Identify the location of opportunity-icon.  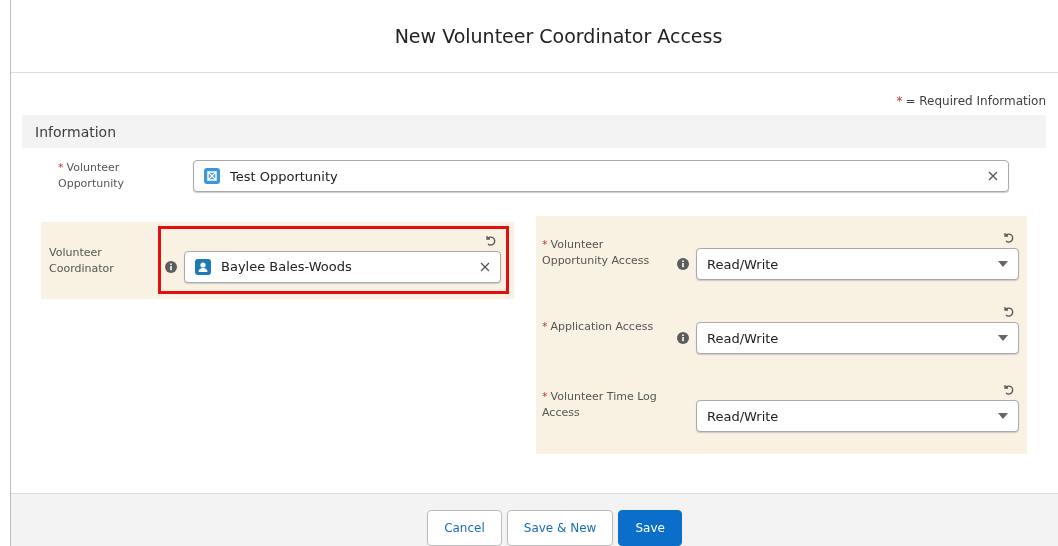
(212, 176).